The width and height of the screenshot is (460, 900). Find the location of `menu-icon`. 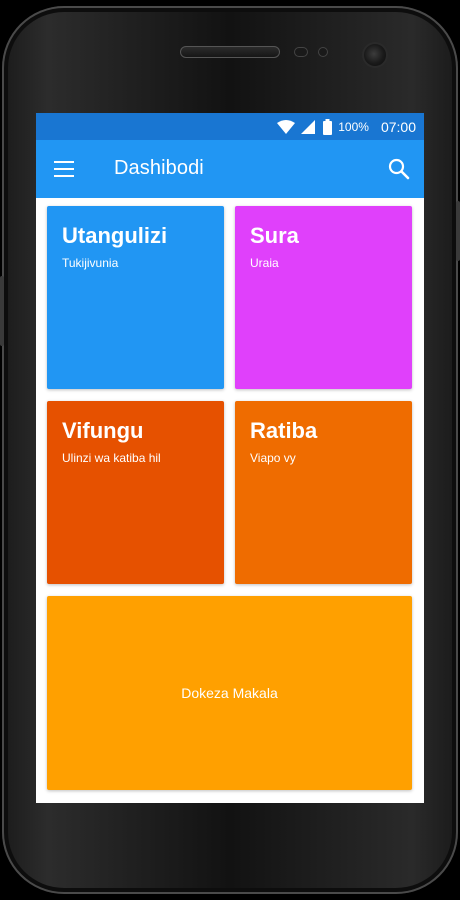

menu-icon is located at coordinates (64, 169).